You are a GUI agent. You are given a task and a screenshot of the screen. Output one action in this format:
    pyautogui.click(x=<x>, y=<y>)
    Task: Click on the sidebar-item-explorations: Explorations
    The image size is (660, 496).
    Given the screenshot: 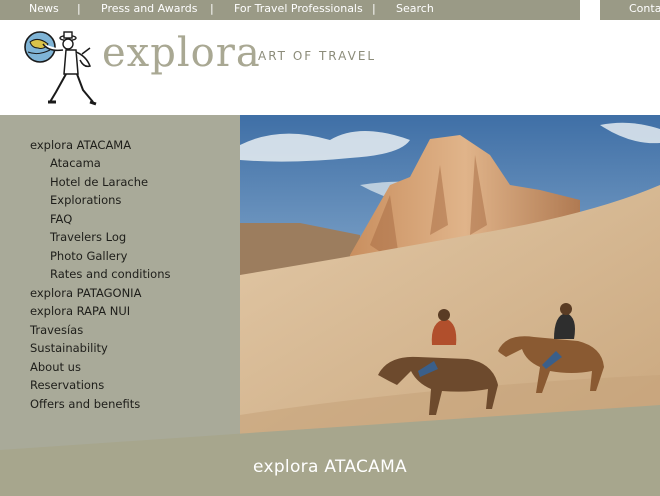 What is the action you would take?
    pyautogui.click(x=85, y=200)
    